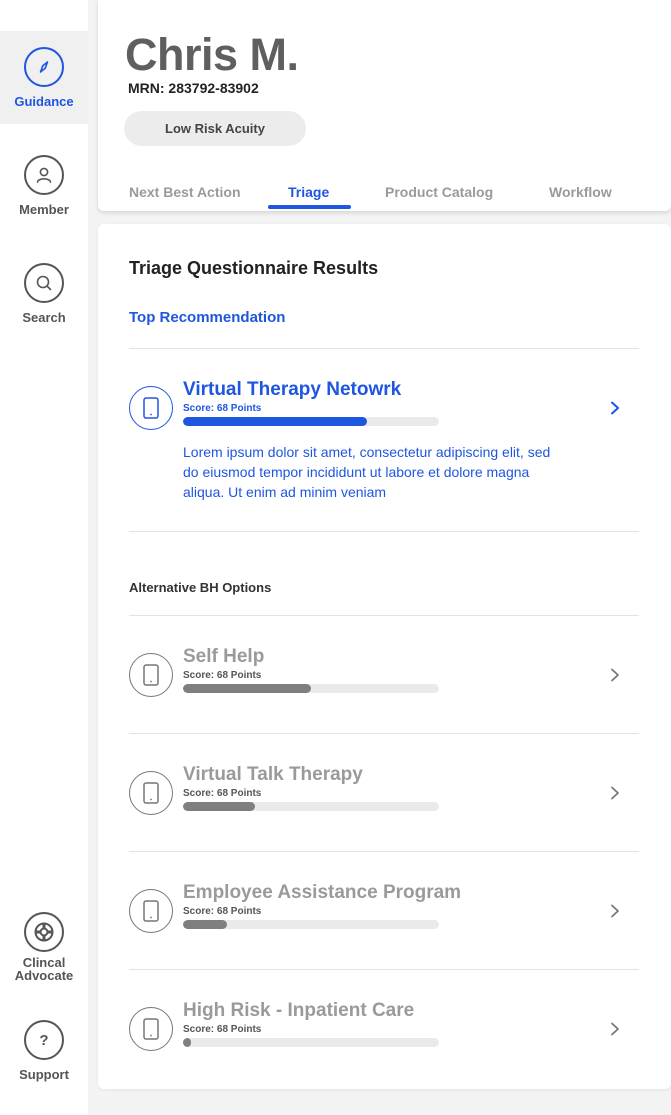 Image resolution: width=671 pixels, height=1115 pixels. I want to click on compass-icon, so click(44, 67).